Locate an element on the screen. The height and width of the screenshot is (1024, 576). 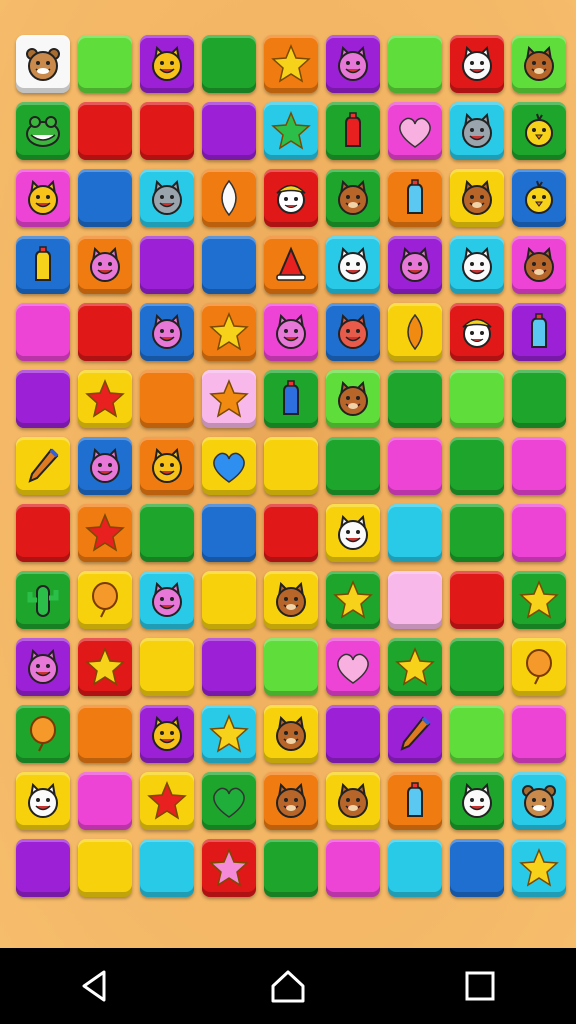
home-button is located at coordinates (288, 986).